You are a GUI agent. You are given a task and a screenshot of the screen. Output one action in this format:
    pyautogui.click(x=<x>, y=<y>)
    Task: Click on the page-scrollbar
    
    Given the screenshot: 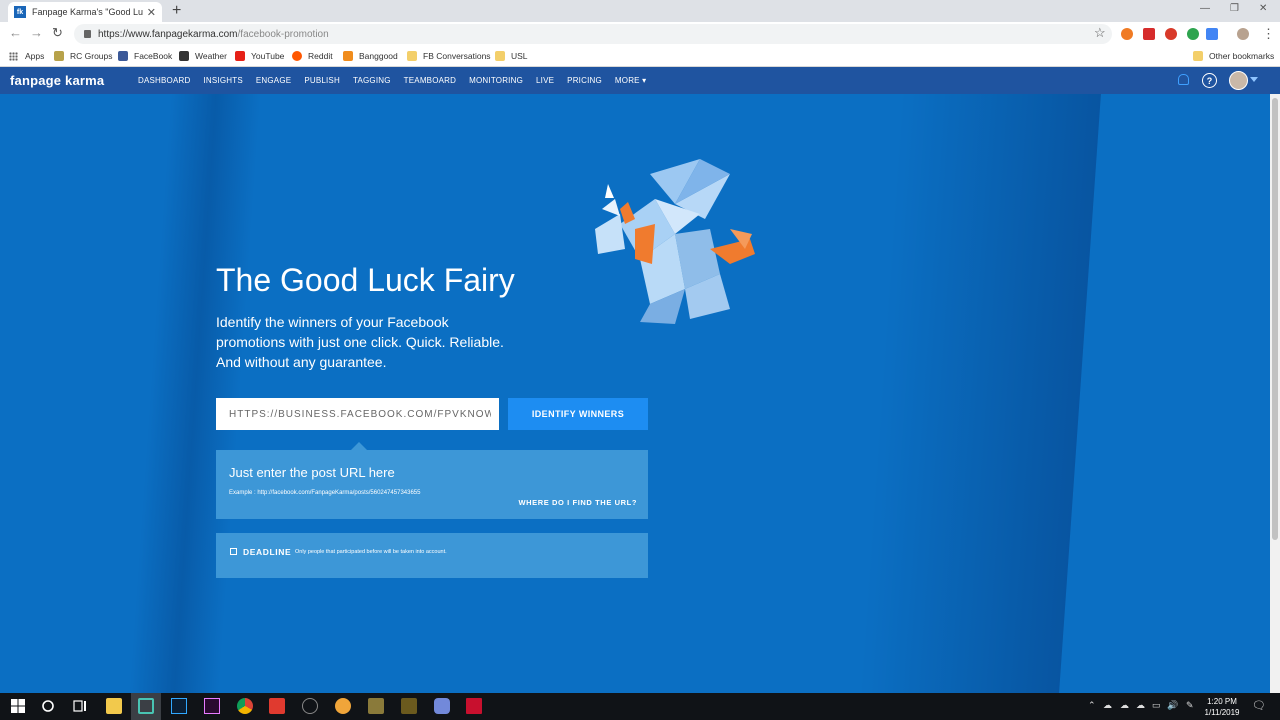 What is the action you would take?
    pyautogui.click(x=1275, y=393)
    